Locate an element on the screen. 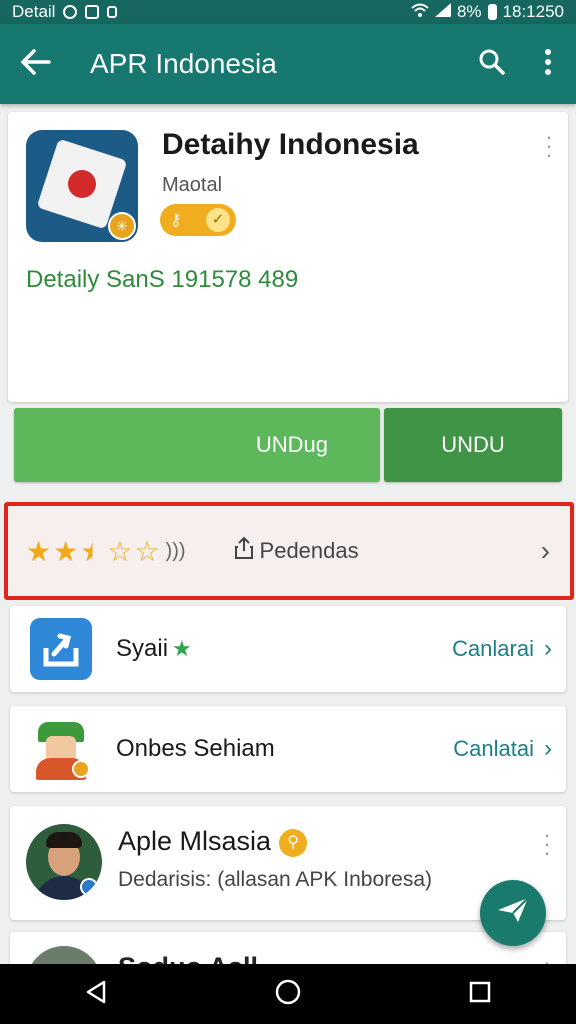  character-icon is located at coordinates (61, 749).